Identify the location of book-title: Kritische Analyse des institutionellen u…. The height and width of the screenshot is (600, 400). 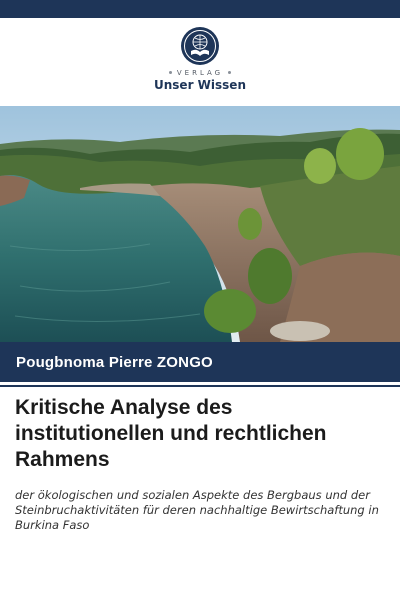
(171, 433).